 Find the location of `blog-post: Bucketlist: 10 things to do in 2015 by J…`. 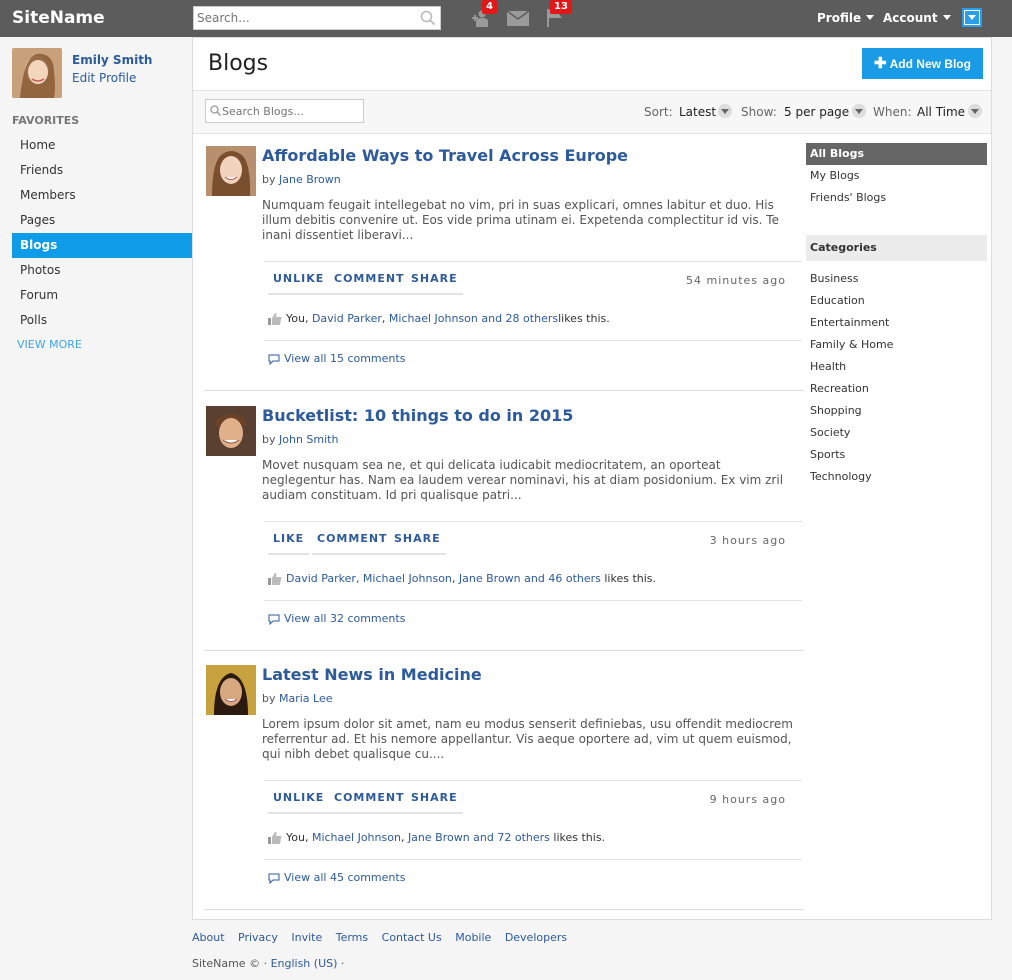

blog-post: Bucketlist: 10 things to do in 2015 by J… is located at coordinates (504, 526).